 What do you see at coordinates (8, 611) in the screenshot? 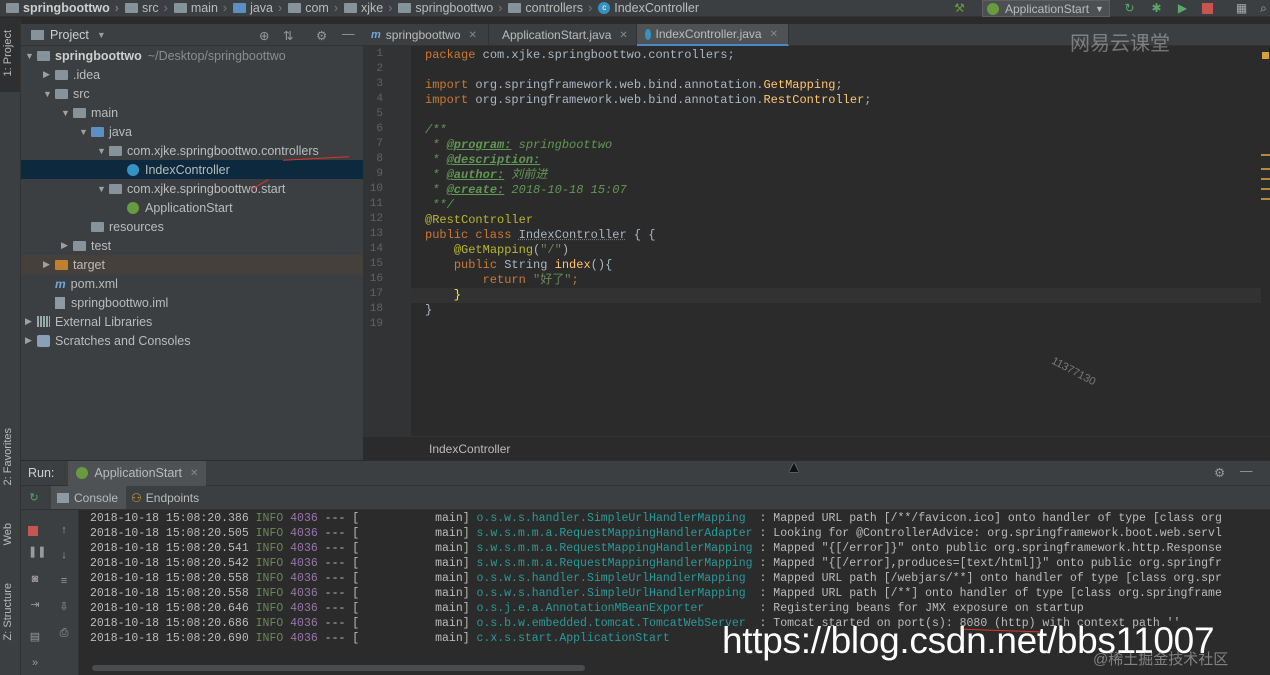
I see `tool-tab-structure: Z: Structure` at bounding box center [8, 611].